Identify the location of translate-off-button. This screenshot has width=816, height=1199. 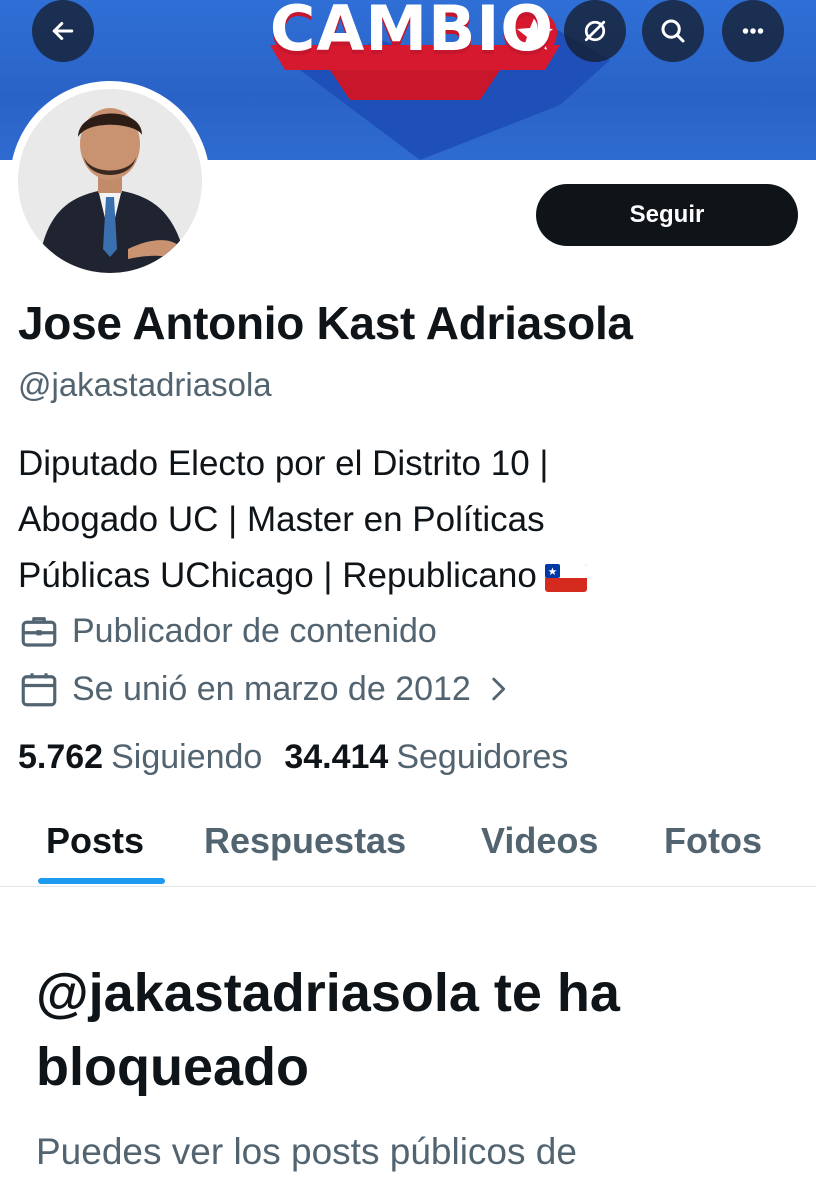
(595, 31).